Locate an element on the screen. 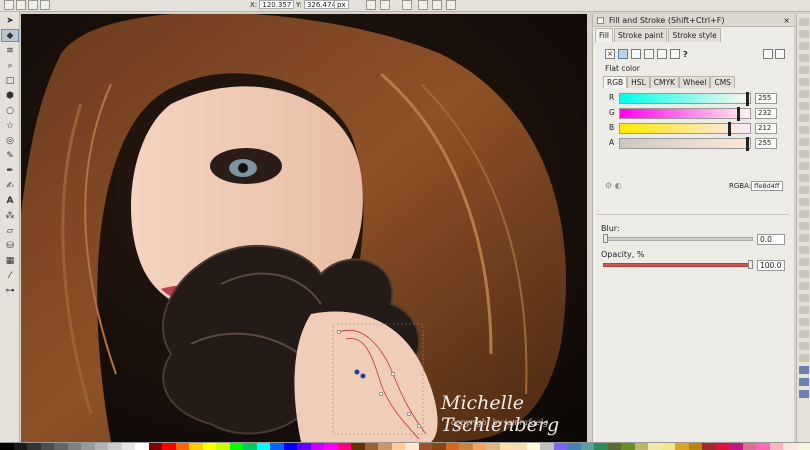 The image size is (810, 450). opacity-slider-knob is located at coordinates (750, 264).